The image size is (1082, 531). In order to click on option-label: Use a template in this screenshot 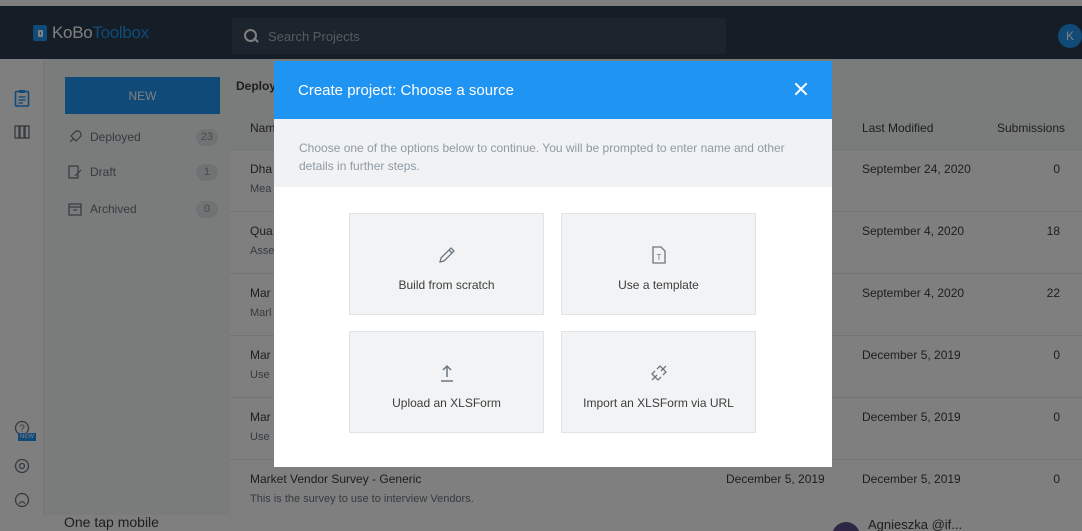, I will do `click(658, 285)`.